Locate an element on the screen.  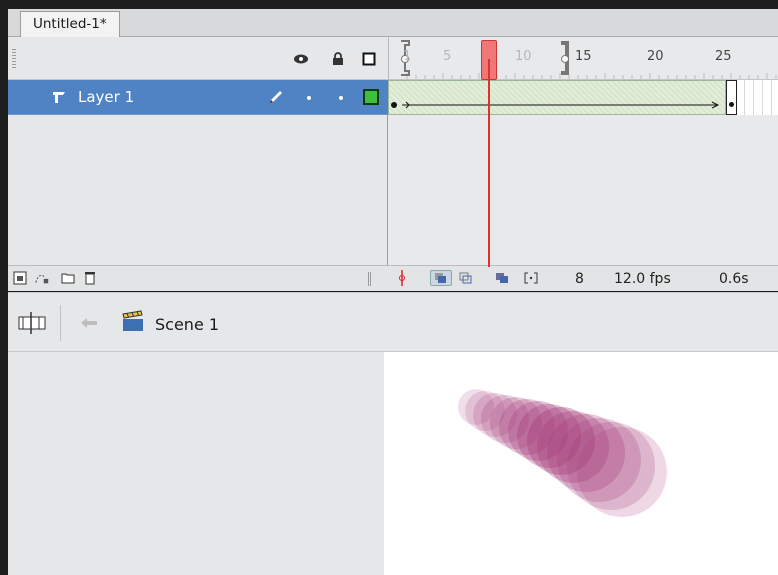
layer-name: Layer 1 is located at coordinates (106, 97).